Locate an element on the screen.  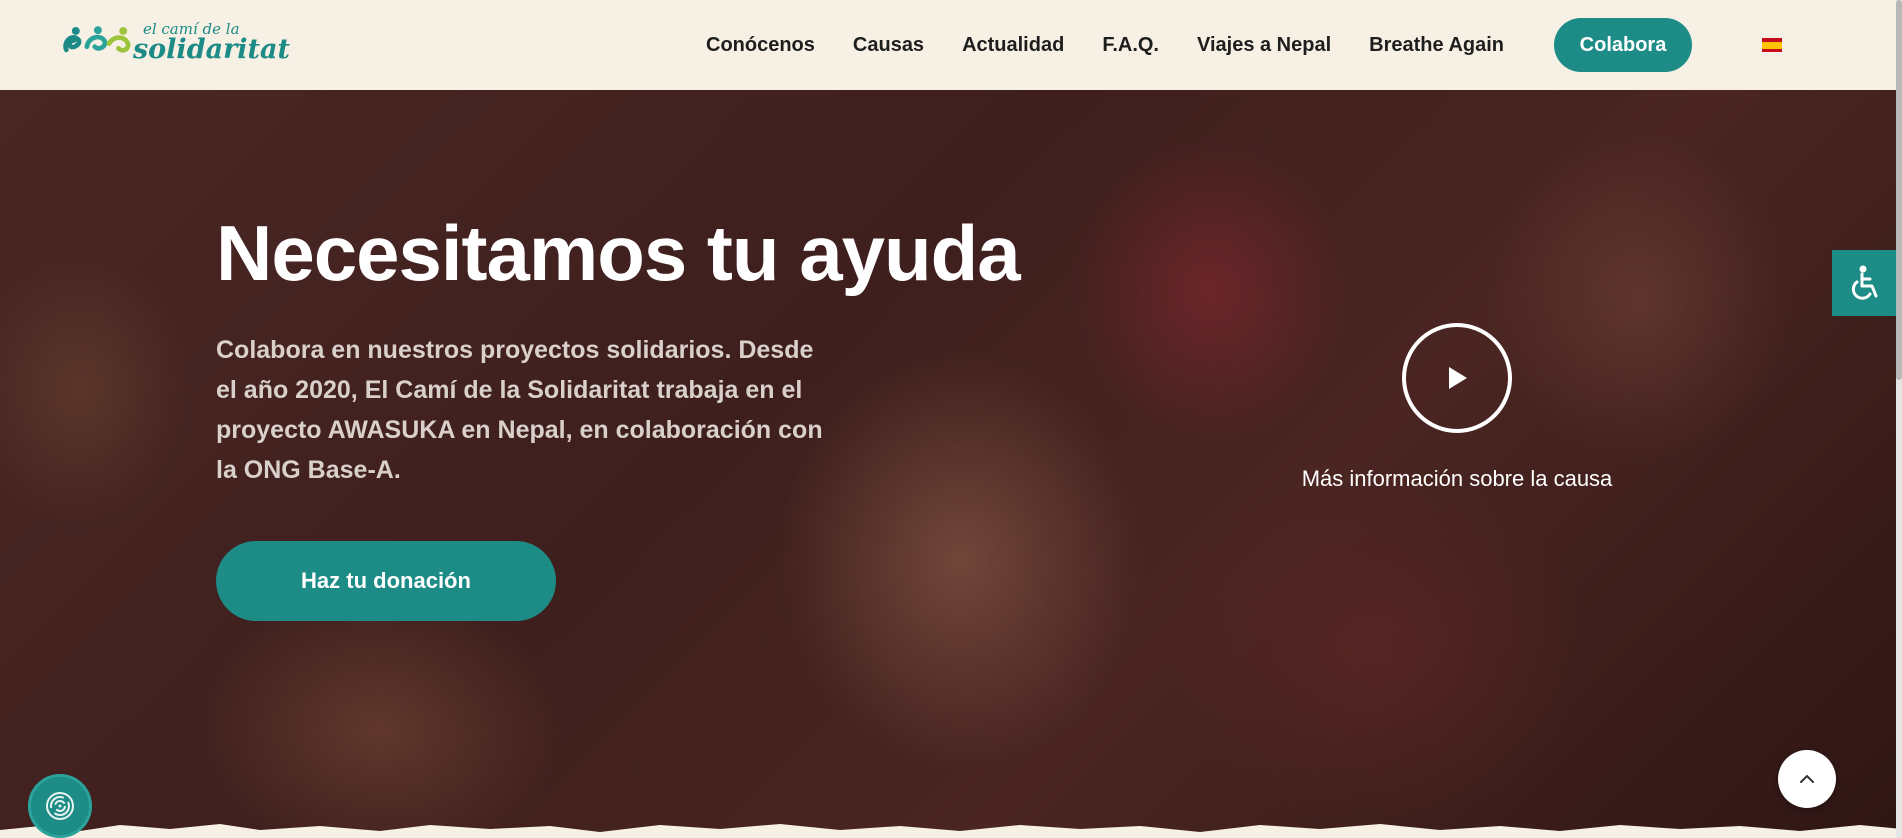
cookie-settings-button is located at coordinates (60, 806).